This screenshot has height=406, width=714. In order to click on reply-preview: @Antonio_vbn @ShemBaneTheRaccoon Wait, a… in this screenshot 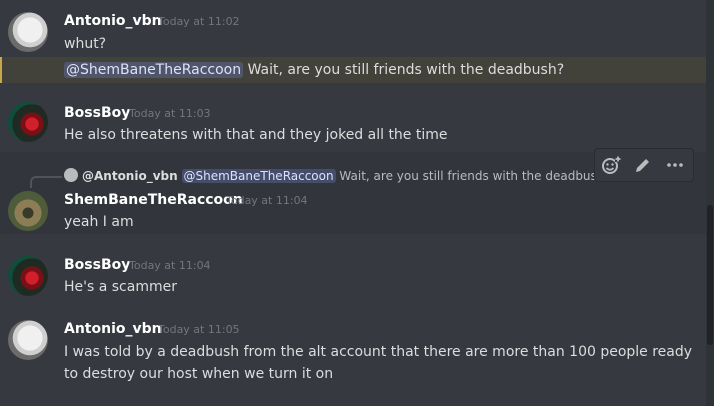, I will do `click(337, 176)`.